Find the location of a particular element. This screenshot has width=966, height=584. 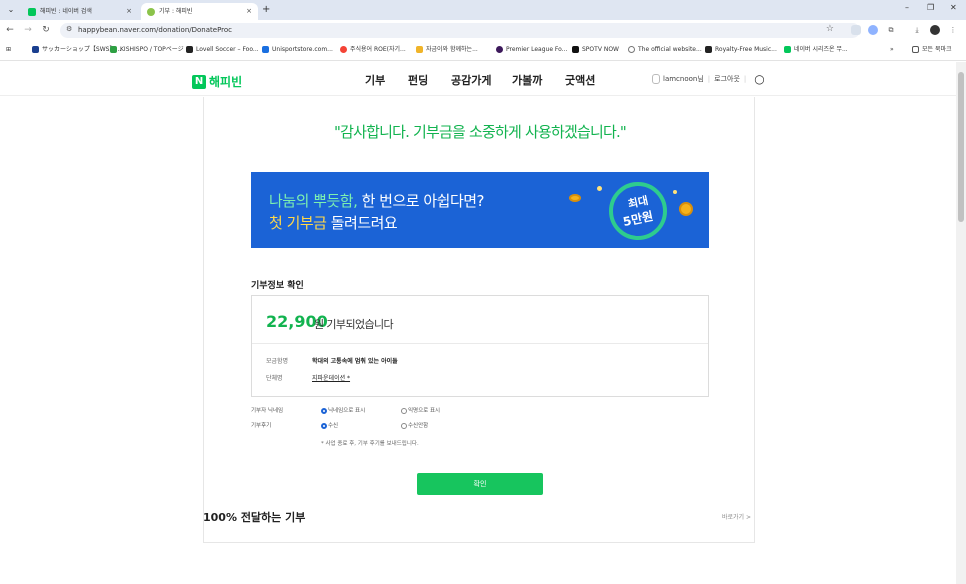

happybean-logo: N 해피빈 is located at coordinates (217, 80).